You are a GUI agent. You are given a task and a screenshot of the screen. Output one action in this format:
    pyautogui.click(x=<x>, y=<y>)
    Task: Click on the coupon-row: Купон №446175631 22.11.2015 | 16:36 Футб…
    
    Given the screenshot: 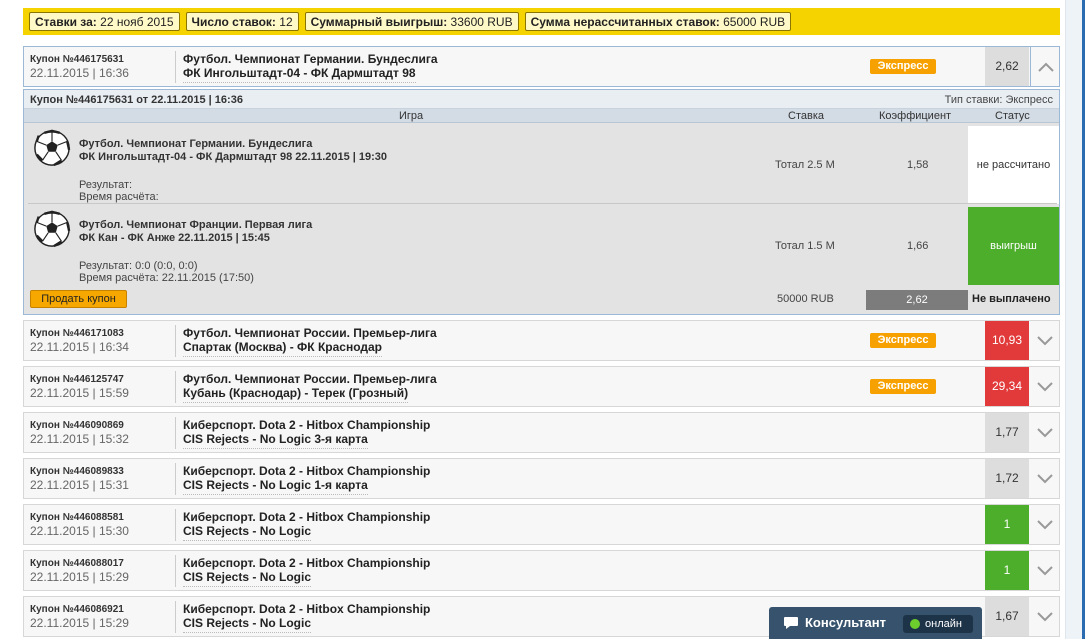 What is the action you would take?
    pyautogui.click(x=541, y=66)
    